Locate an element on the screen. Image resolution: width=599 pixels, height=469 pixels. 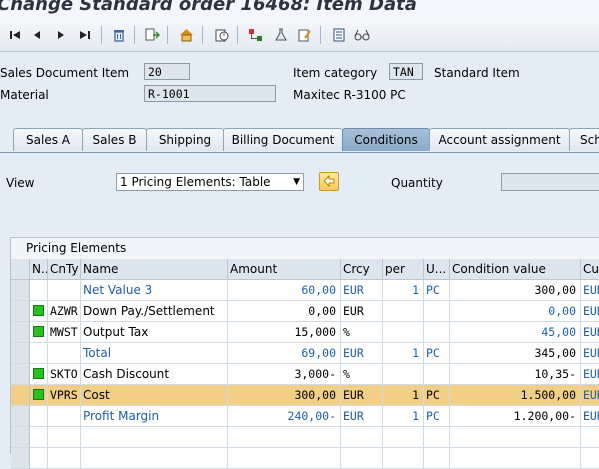
tab-shipping: Shipping is located at coordinates (185, 139).